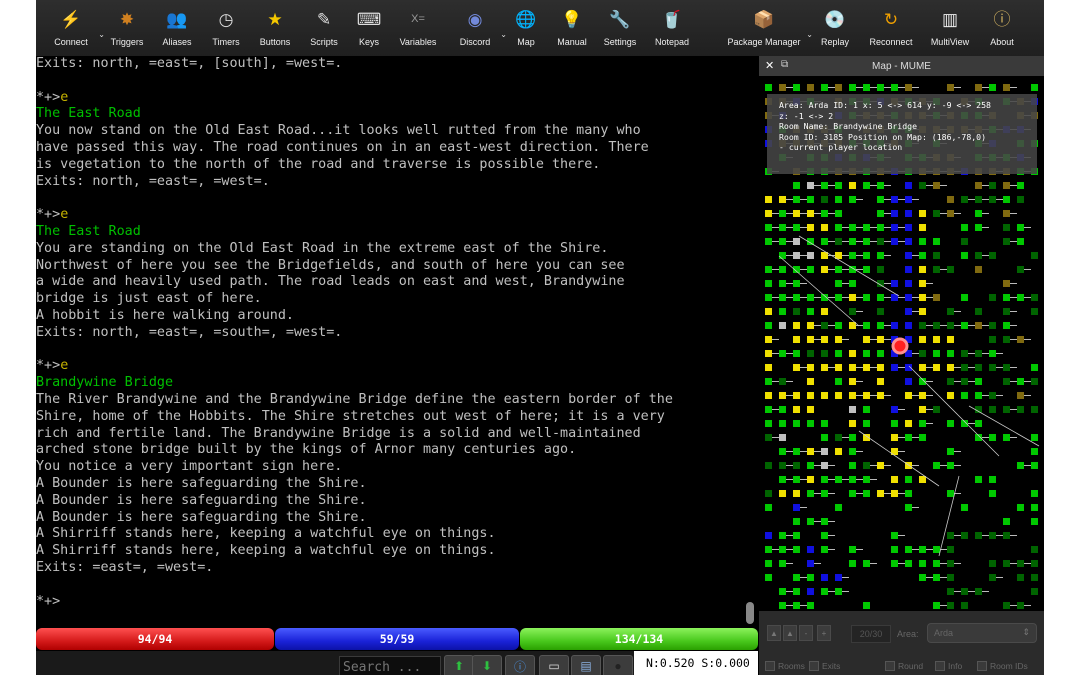 The height and width of the screenshot is (675, 1080). I want to click on map-checkbox-room-ids: Room IDs, so click(1002, 666).